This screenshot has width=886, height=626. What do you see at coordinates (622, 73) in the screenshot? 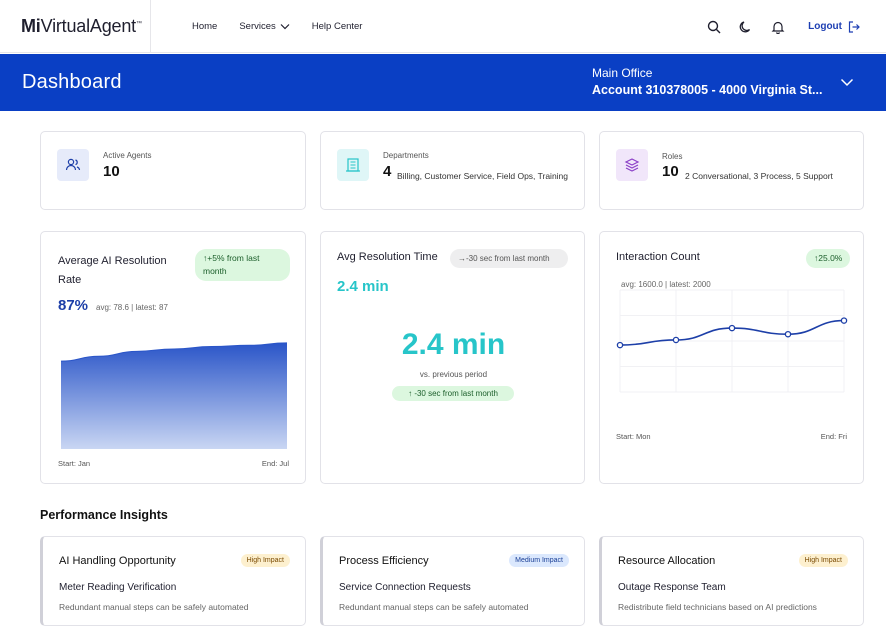
I see `account-office: Main Office` at bounding box center [622, 73].